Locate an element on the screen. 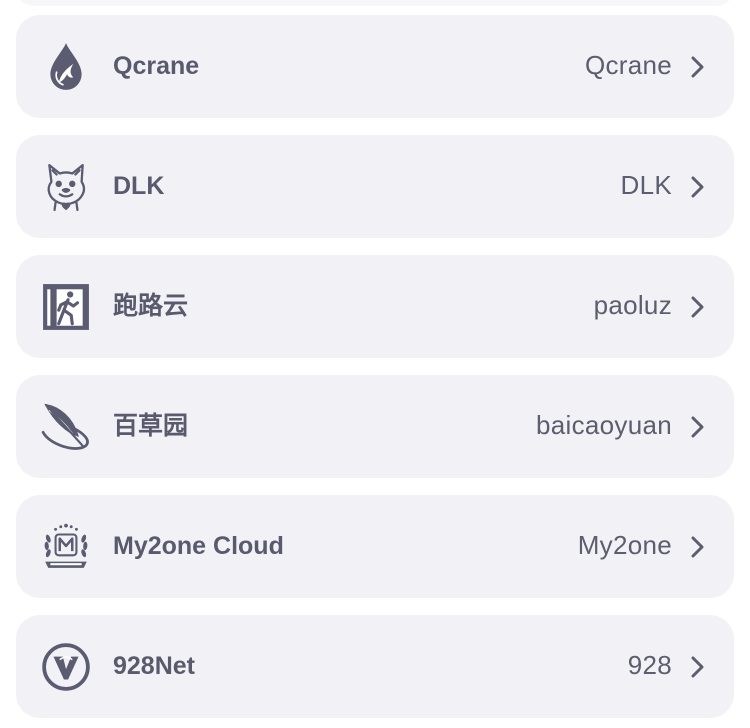  item-title: 百草园 is located at coordinates (151, 426).